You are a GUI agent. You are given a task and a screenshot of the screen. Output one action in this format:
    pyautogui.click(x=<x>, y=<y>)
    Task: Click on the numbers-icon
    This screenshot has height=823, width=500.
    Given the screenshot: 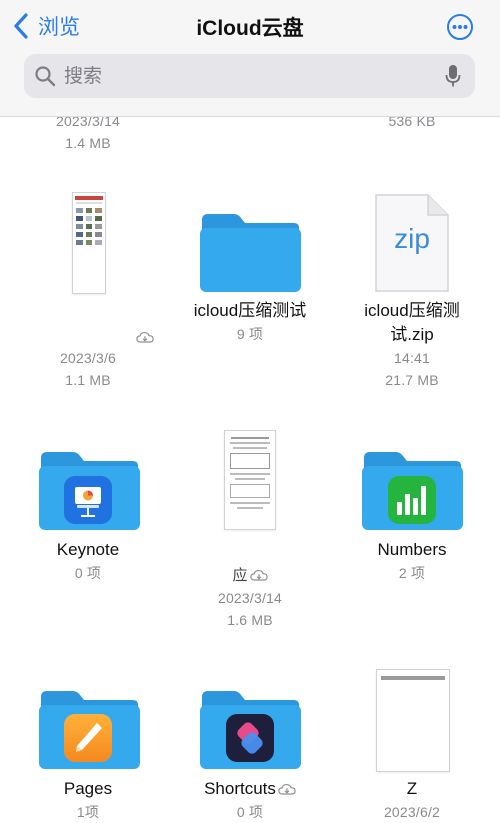 What is the action you would take?
    pyautogui.click(x=412, y=500)
    